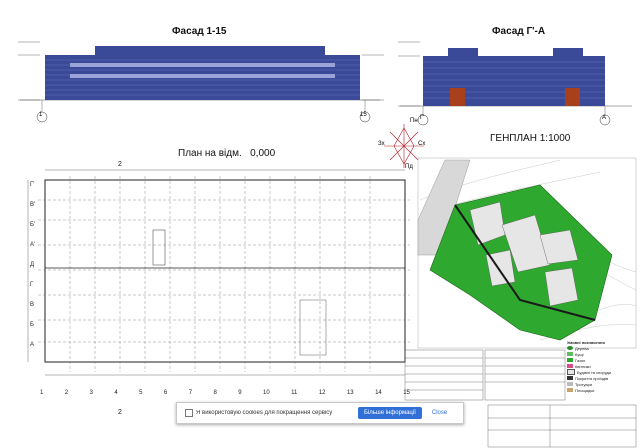  What do you see at coordinates (215, 393) in the screenshot?
I see `col-axis-label: 8` at bounding box center [215, 393].